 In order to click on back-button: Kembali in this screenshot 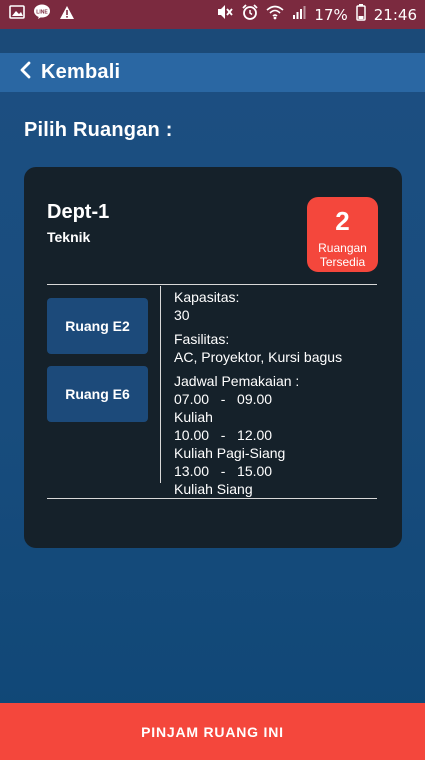, I will do `click(70, 72)`.